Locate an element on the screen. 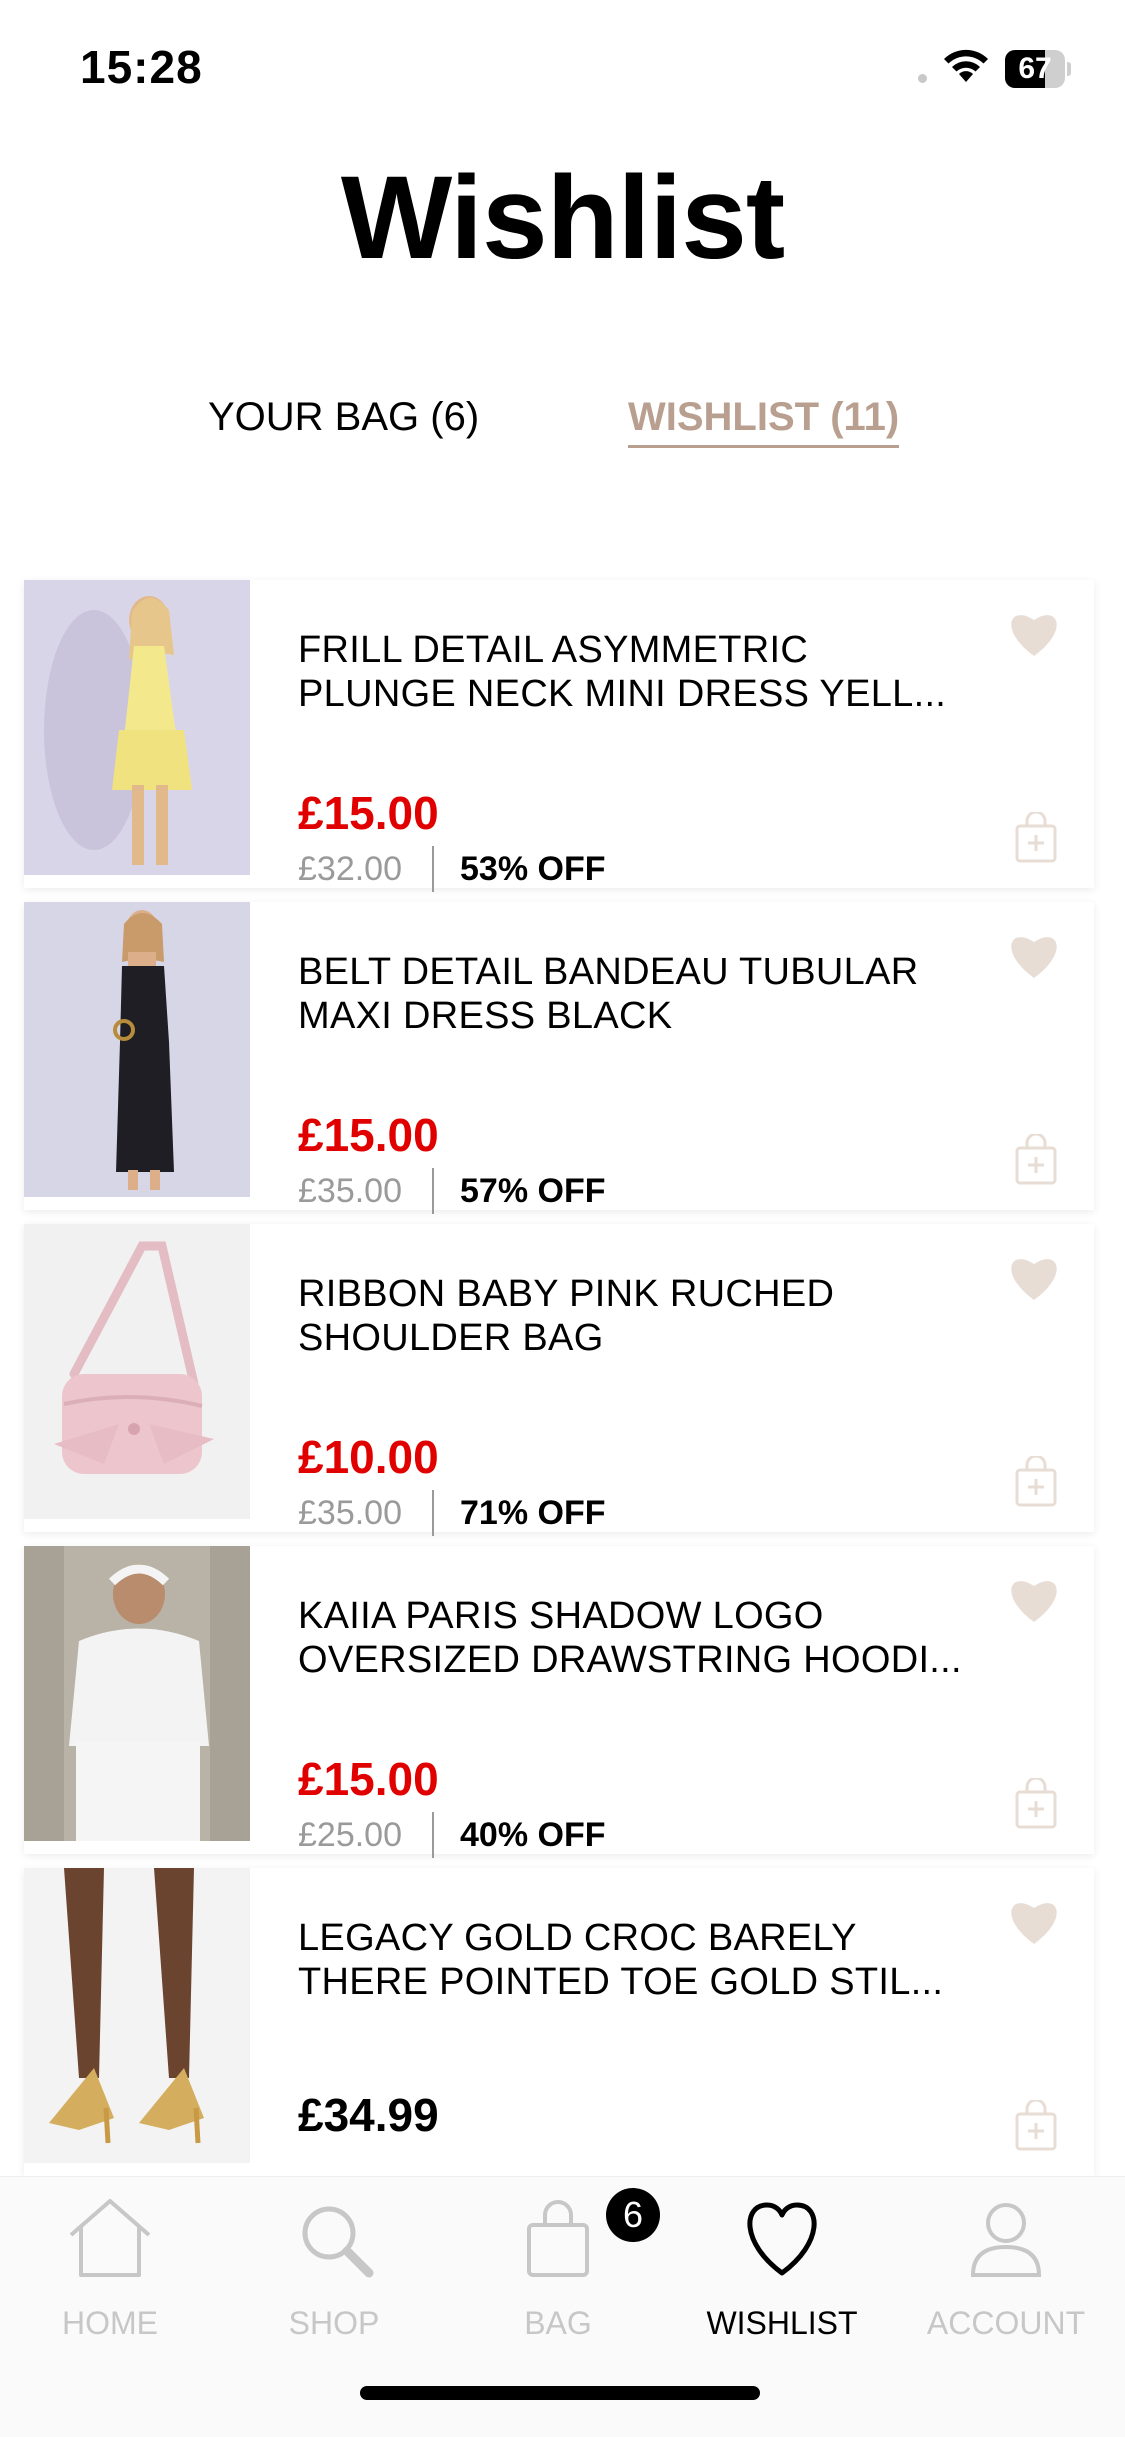  sale-price: £10.00 is located at coordinates (368, 1457).